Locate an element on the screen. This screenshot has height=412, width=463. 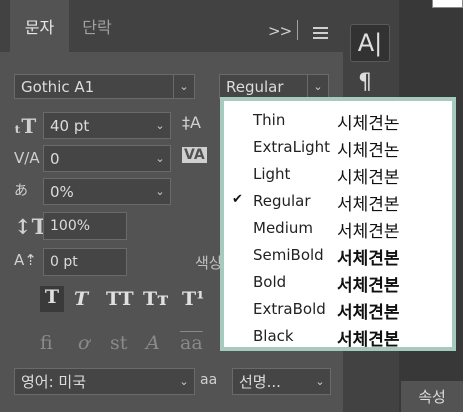
font-style-menu-item: ✔ Regular 서체견본 is located at coordinates (338, 201).